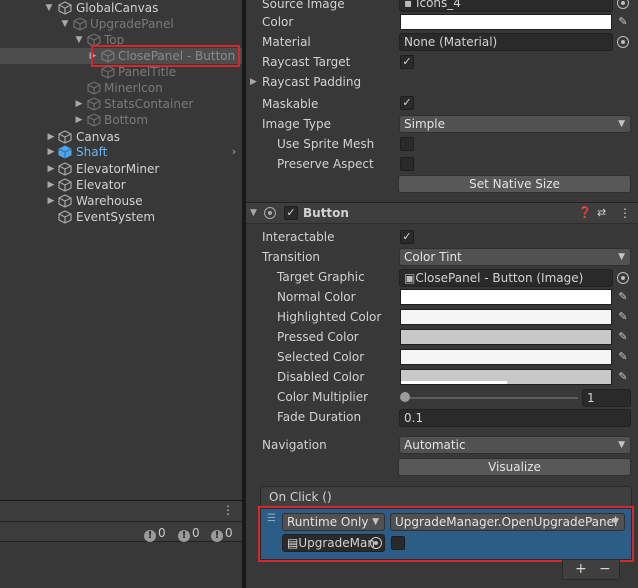 This screenshot has height=588, width=638. I want to click on navigation-value: Automatic, so click(435, 445).